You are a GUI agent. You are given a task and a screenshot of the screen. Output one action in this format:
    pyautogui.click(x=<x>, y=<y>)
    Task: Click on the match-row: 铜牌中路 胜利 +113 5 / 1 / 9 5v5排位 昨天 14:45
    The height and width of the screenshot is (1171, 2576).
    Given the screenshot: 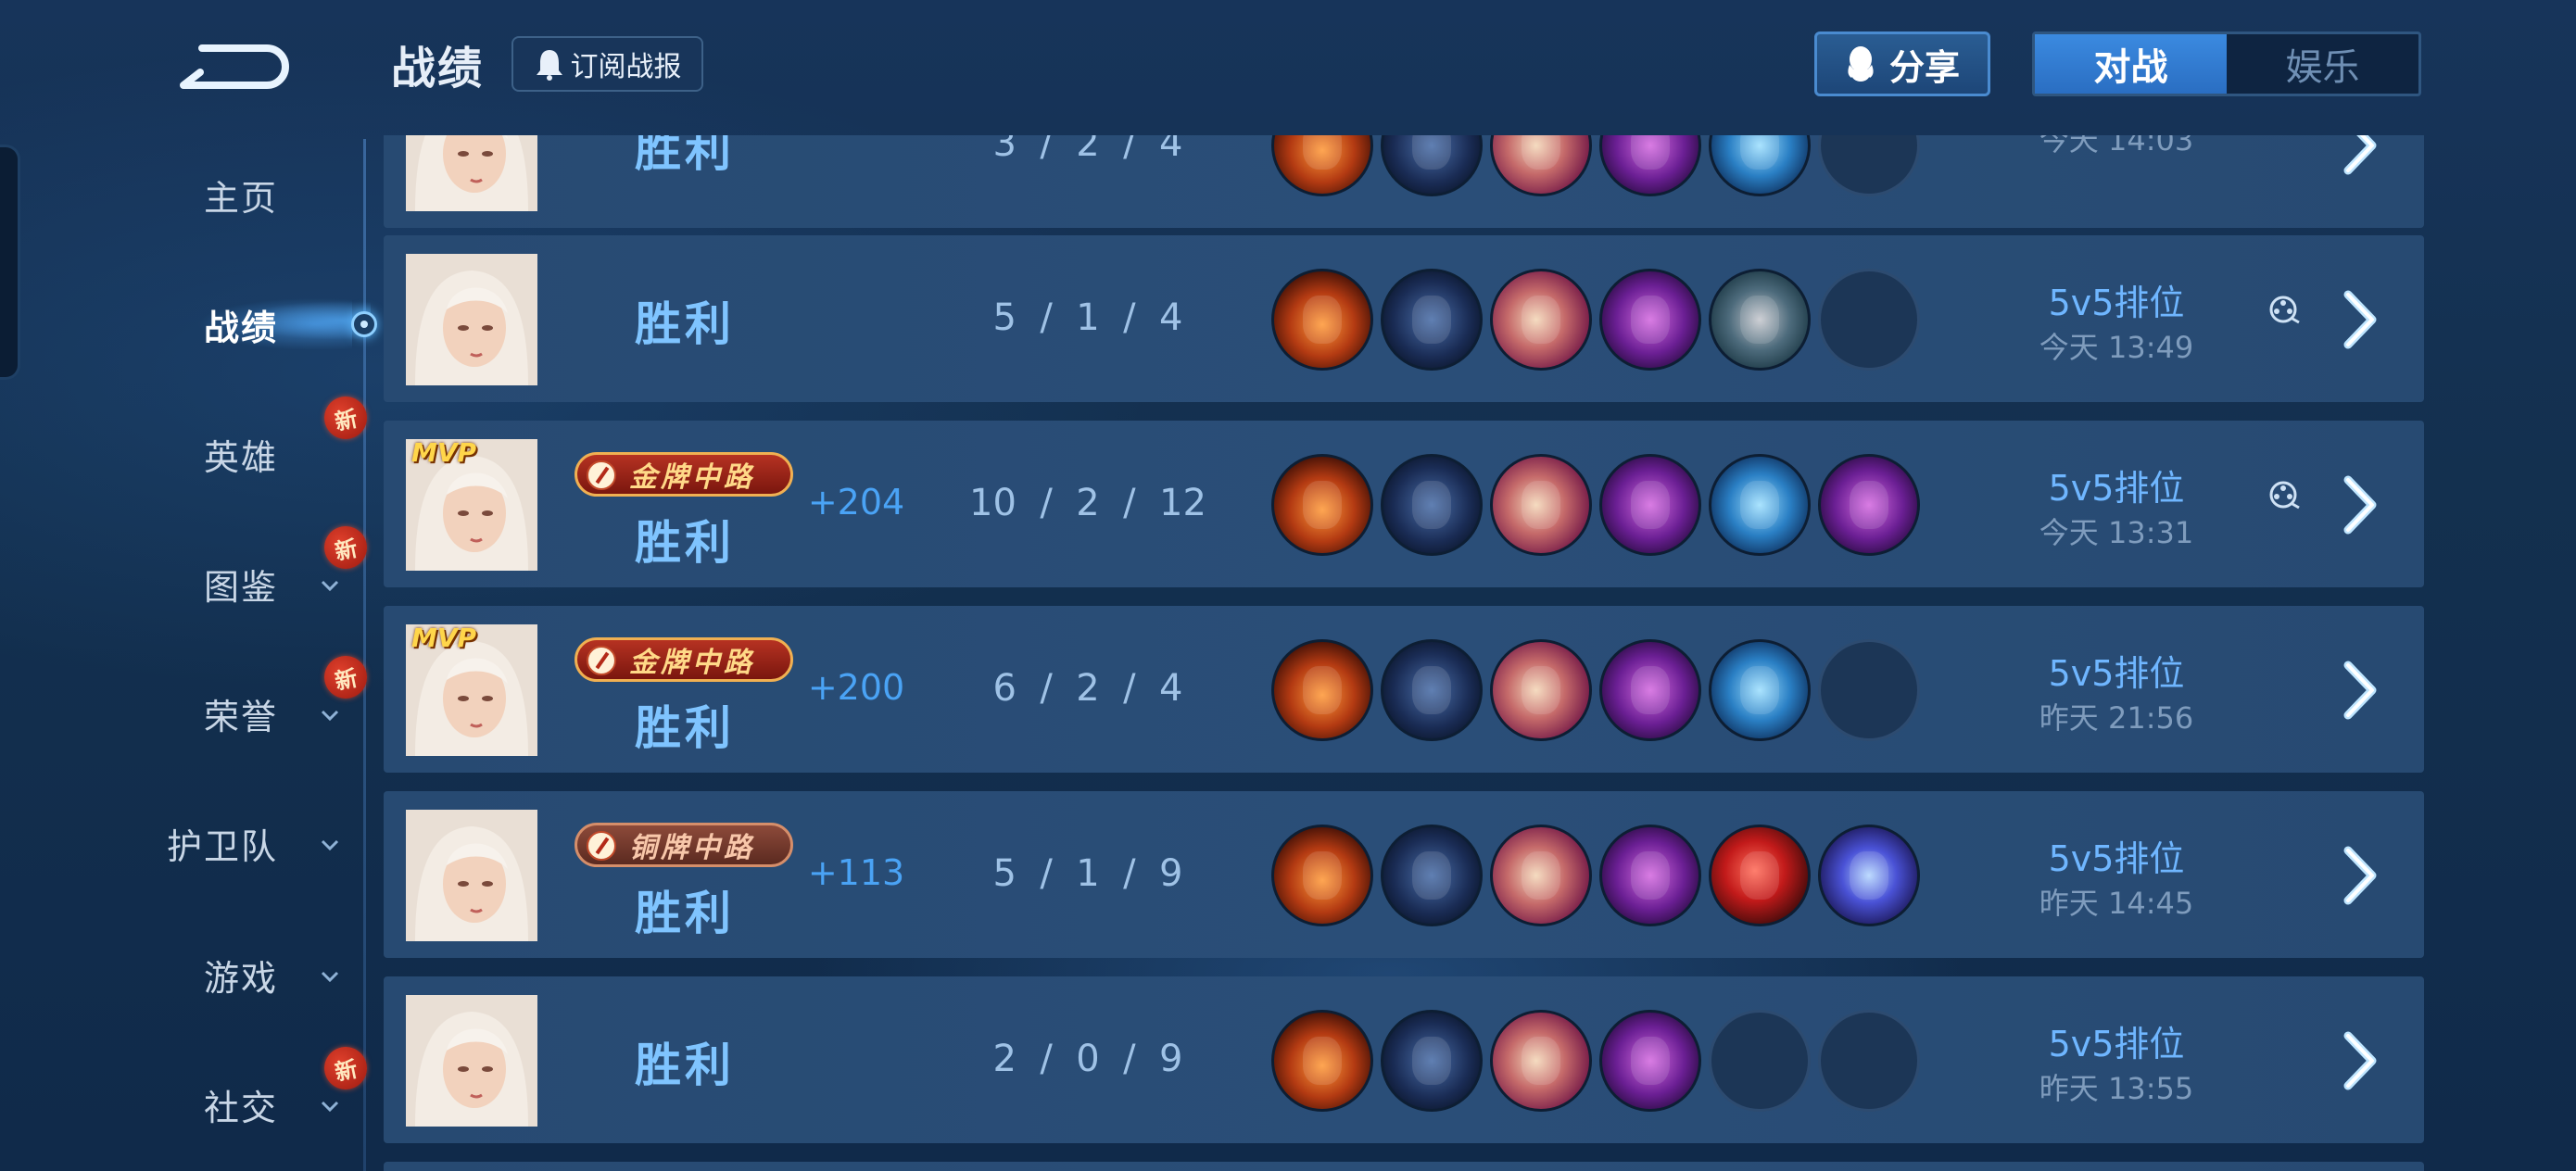 What is the action you would take?
    pyautogui.click(x=1404, y=875)
    